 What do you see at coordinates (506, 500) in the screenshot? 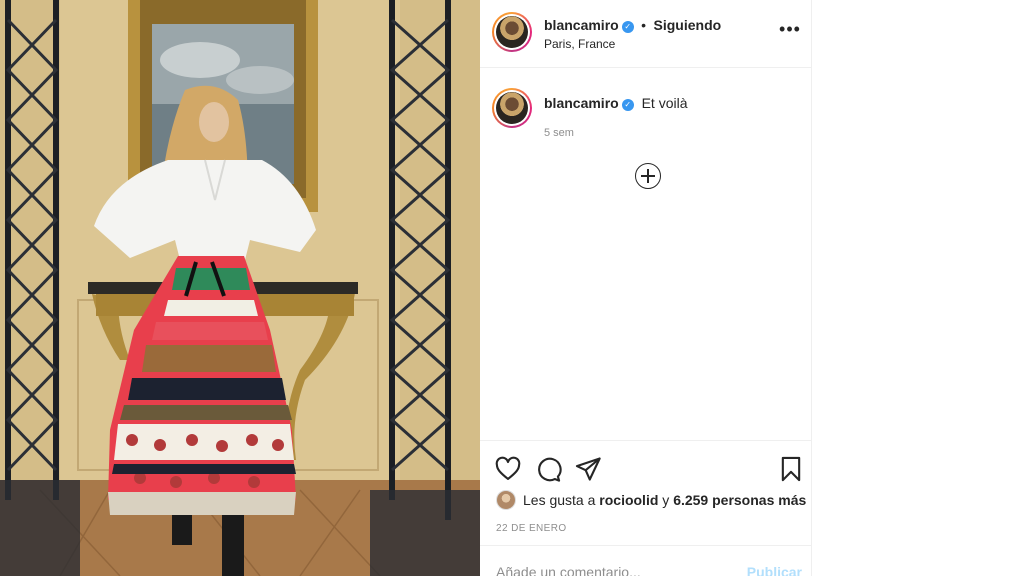
I see `liker-avatar` at bounding box center [506, 500].